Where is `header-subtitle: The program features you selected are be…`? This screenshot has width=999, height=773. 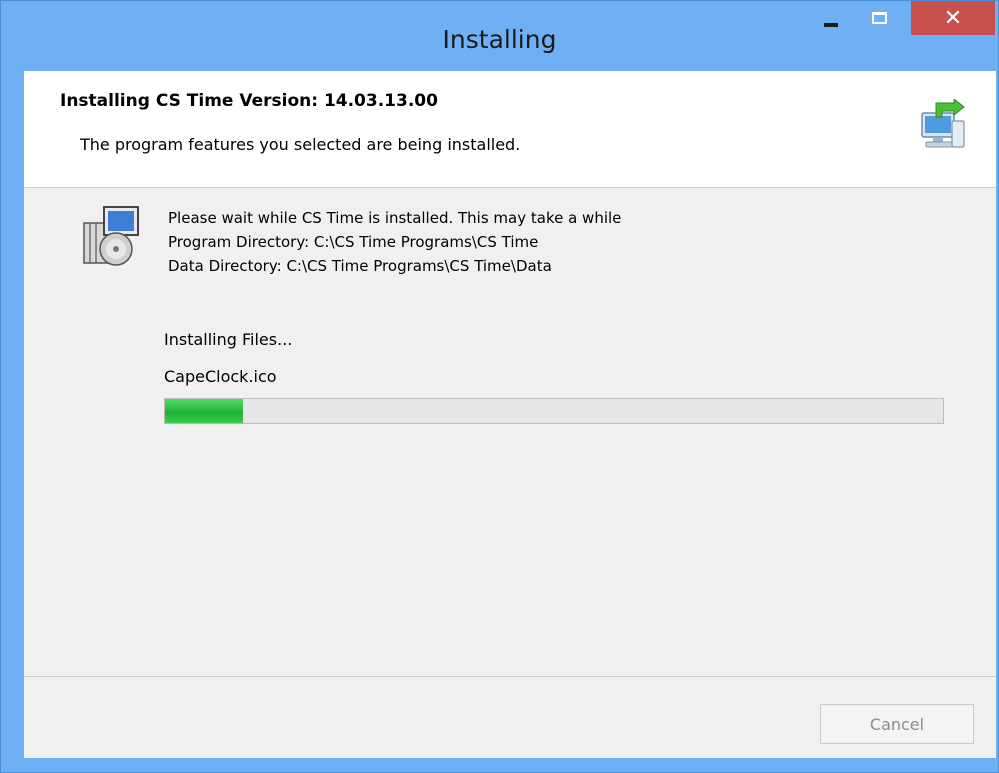
header-subtitle: The program features you selected are be… is located at coordinates (300, 144).